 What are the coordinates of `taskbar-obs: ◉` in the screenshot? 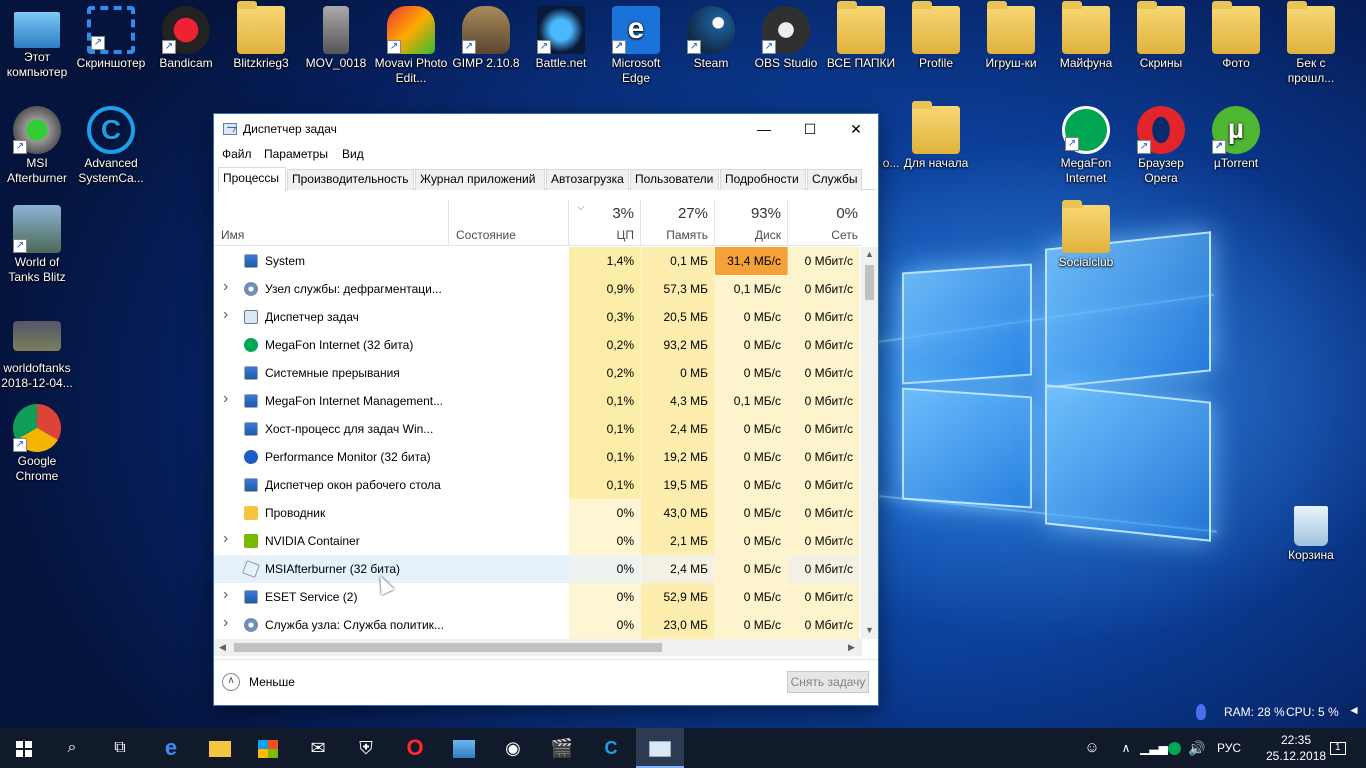 It's located at (513, 748).